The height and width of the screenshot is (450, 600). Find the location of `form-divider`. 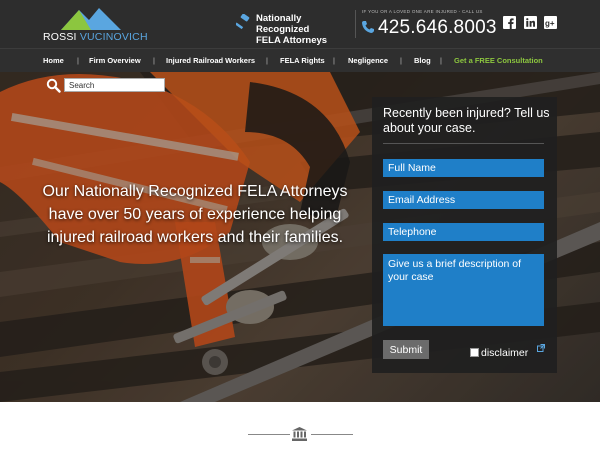

form-divider is located at coordinates (463, 143).